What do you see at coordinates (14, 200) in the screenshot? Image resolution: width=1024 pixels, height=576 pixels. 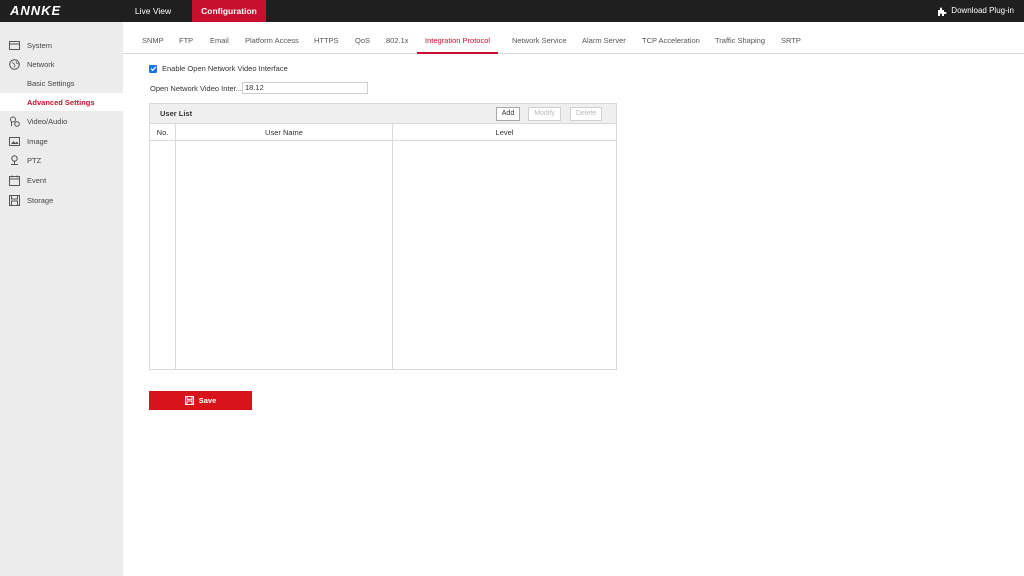 I see `storage-icon` at bounding box center [14, 200].